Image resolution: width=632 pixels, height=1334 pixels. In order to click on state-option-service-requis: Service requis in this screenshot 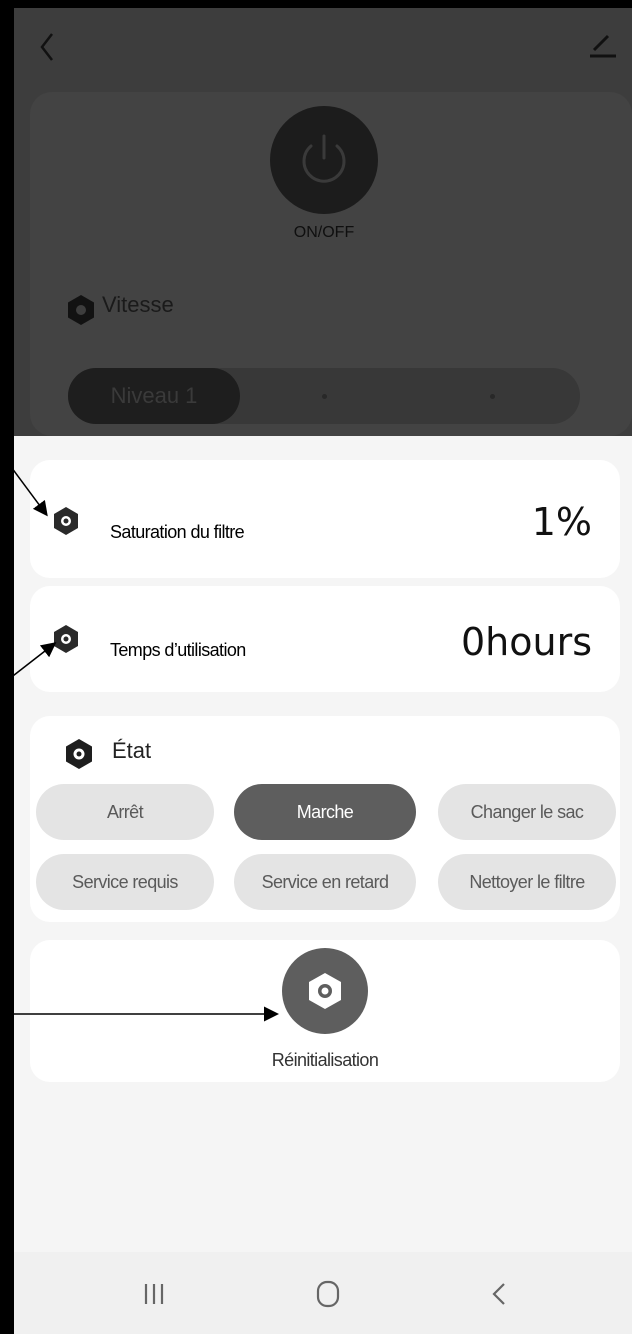, I will do `click(125, 882)`.